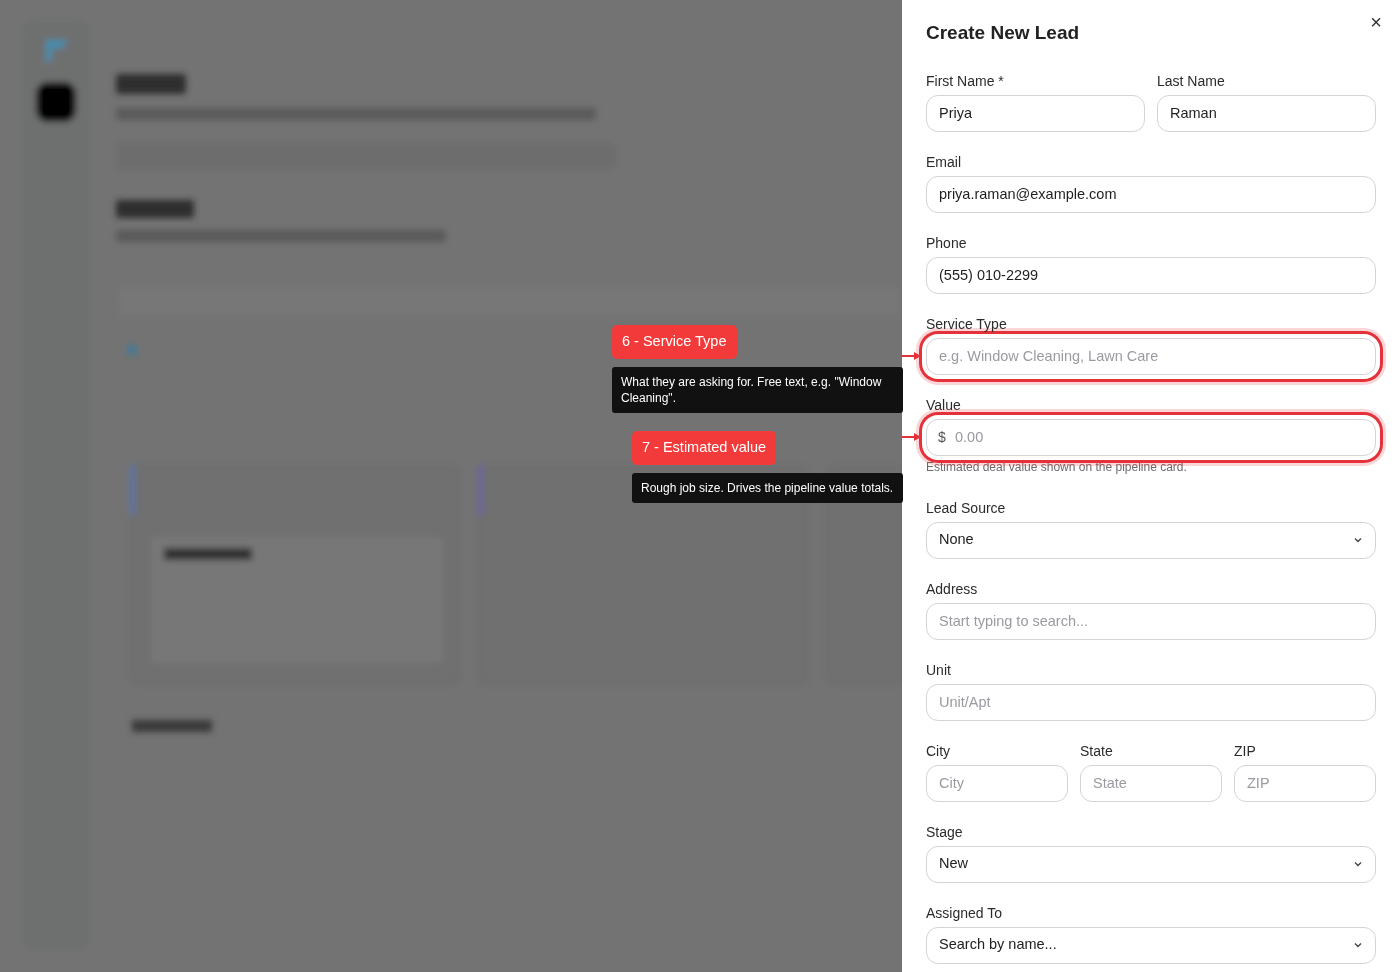 The width and height of the screenshot is (1400, 972). I want to click on dropdown-field: New, so click(1151, 864).